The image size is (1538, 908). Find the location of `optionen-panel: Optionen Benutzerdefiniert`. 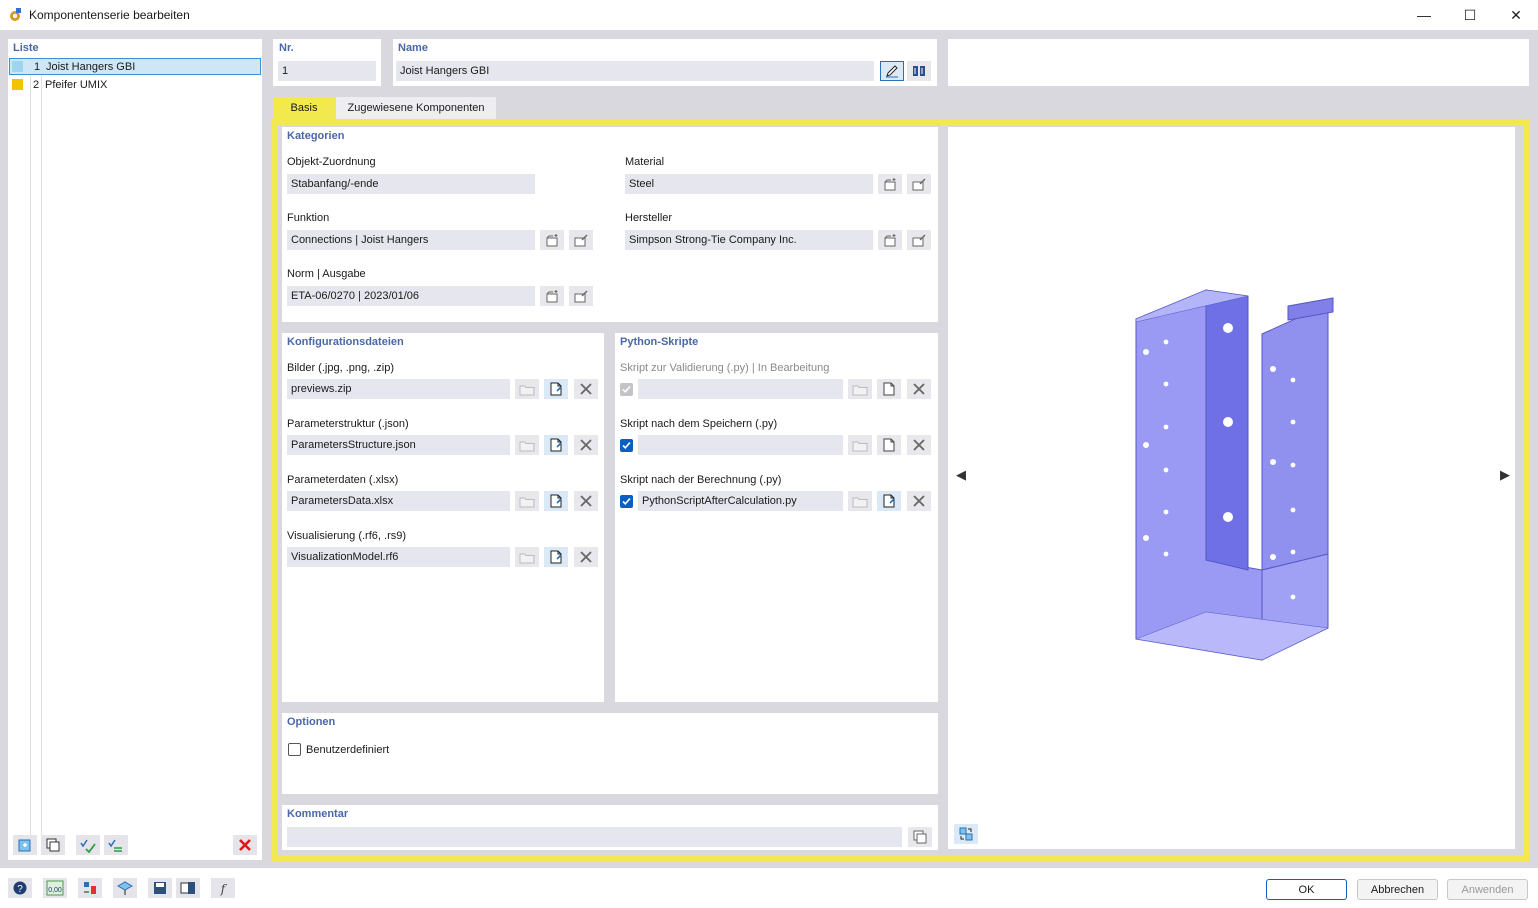

optionen-panel: Optionen Benutzerdefiniert is located at coordinates (610, 753).